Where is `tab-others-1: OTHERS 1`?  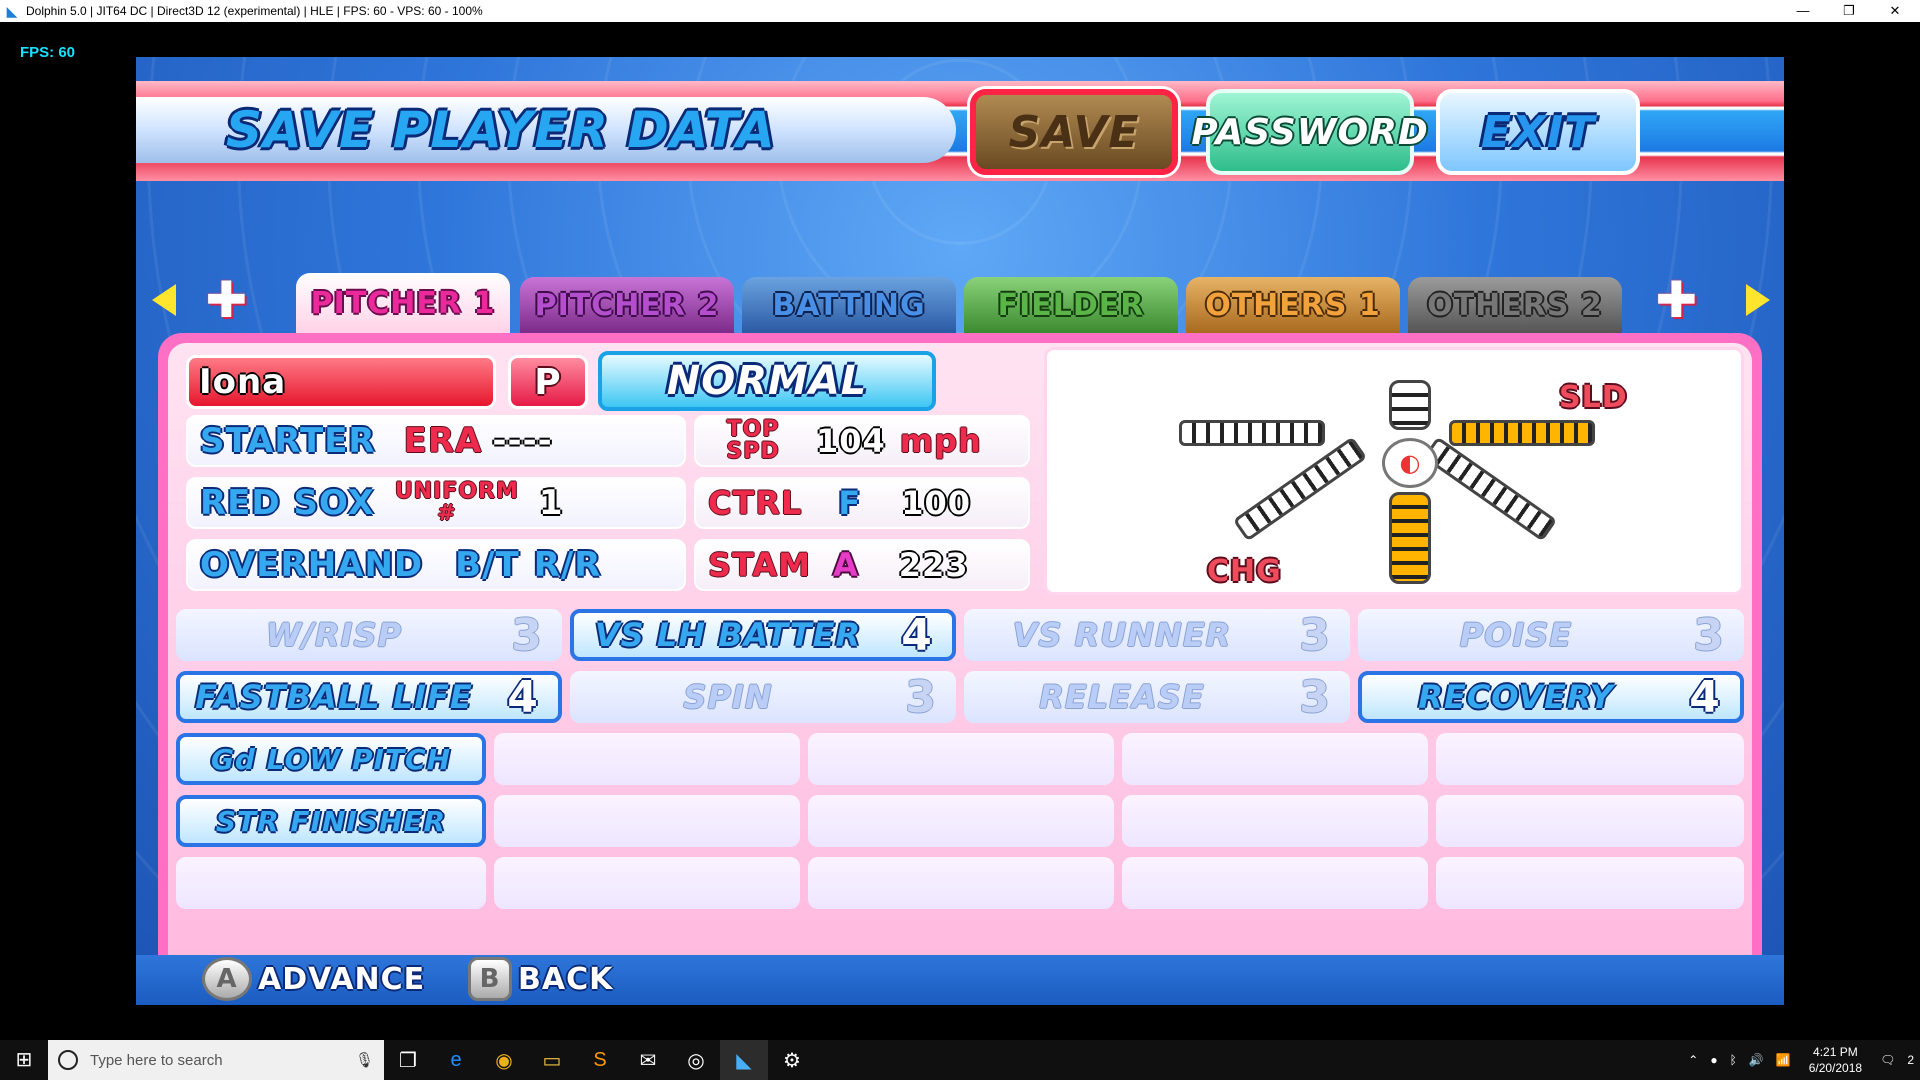 tab-others-1: OTHERS 1 is located at coordinates (1293, 305).